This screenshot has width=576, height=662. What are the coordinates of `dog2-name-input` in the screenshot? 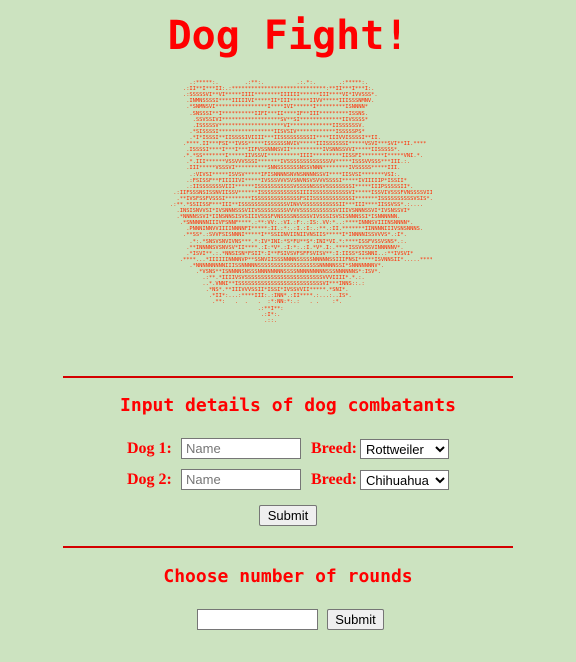 It's located at (241, 479).